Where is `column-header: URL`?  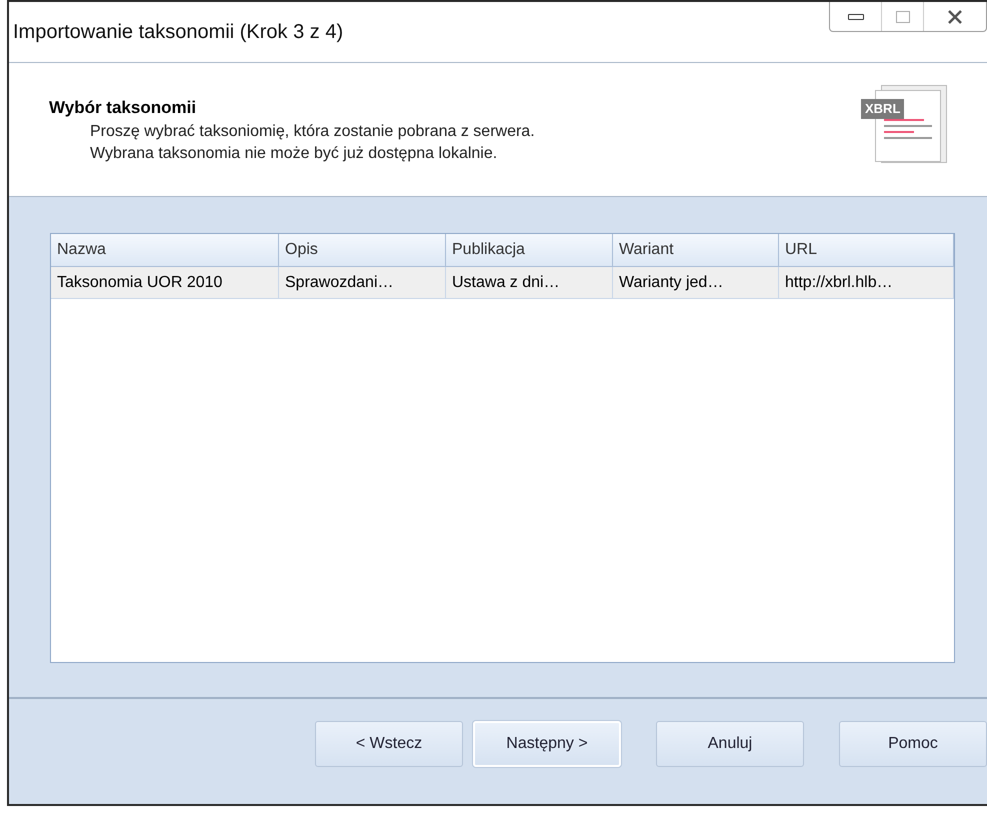 column-header: URL is located at coordinates (866, 250).